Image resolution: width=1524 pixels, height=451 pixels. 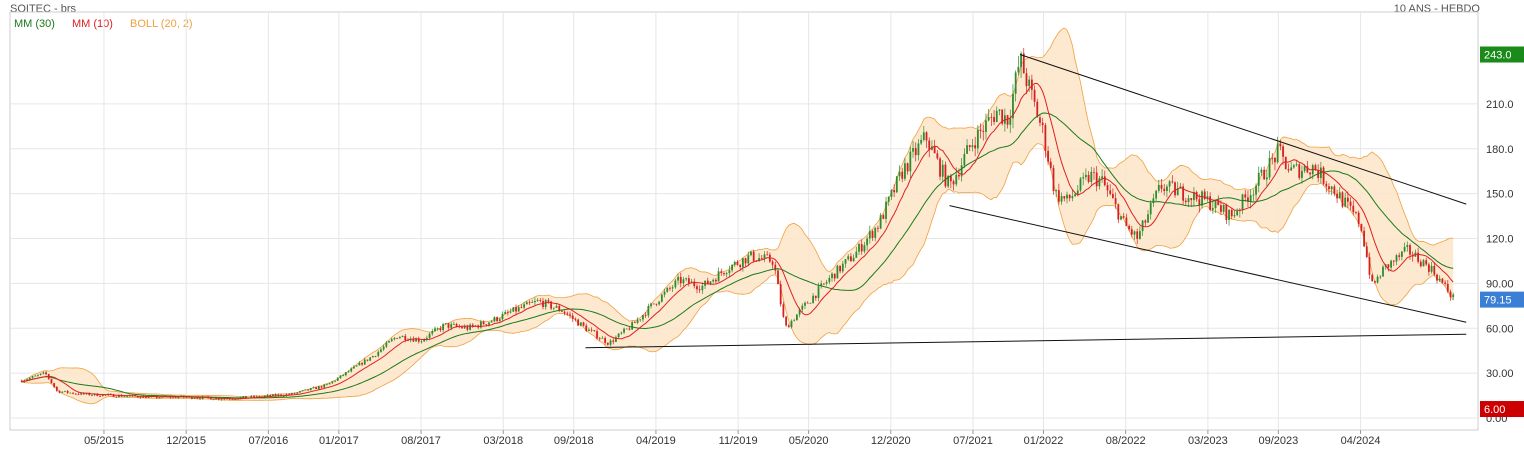 What do you see at coordinates (1208, 441) in the screenshot?
I see `x-tick-label: 03/2023` at bounding box center [1208, 441].